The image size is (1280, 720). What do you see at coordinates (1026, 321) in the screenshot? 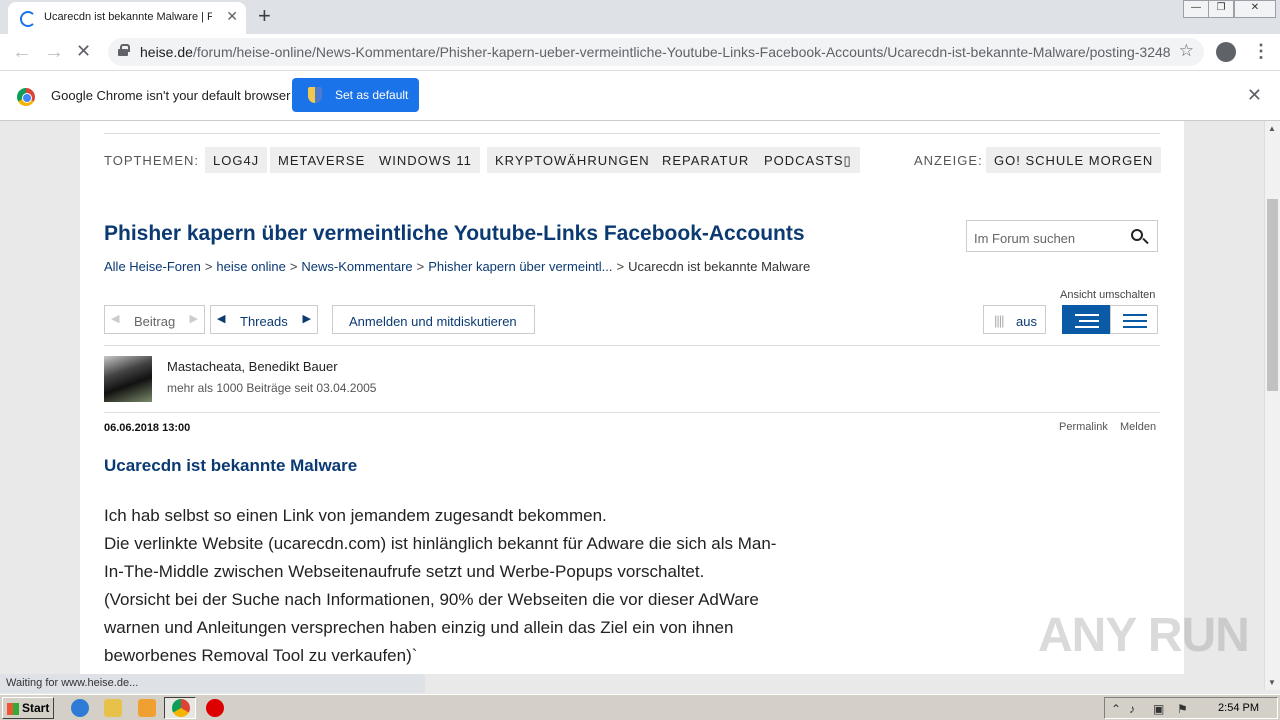
I see `aus-label: aus` at bounding box center [1026, 321].